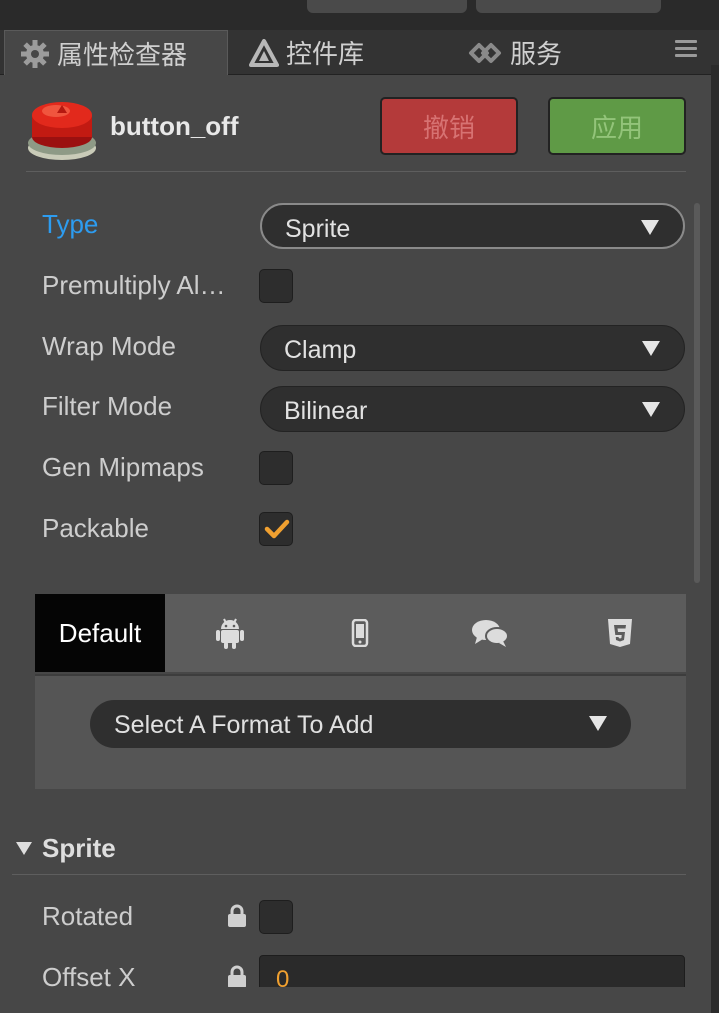  Describe the element at coordinates (715, 539) in the screenshot. I see `right-gutter` at that location.